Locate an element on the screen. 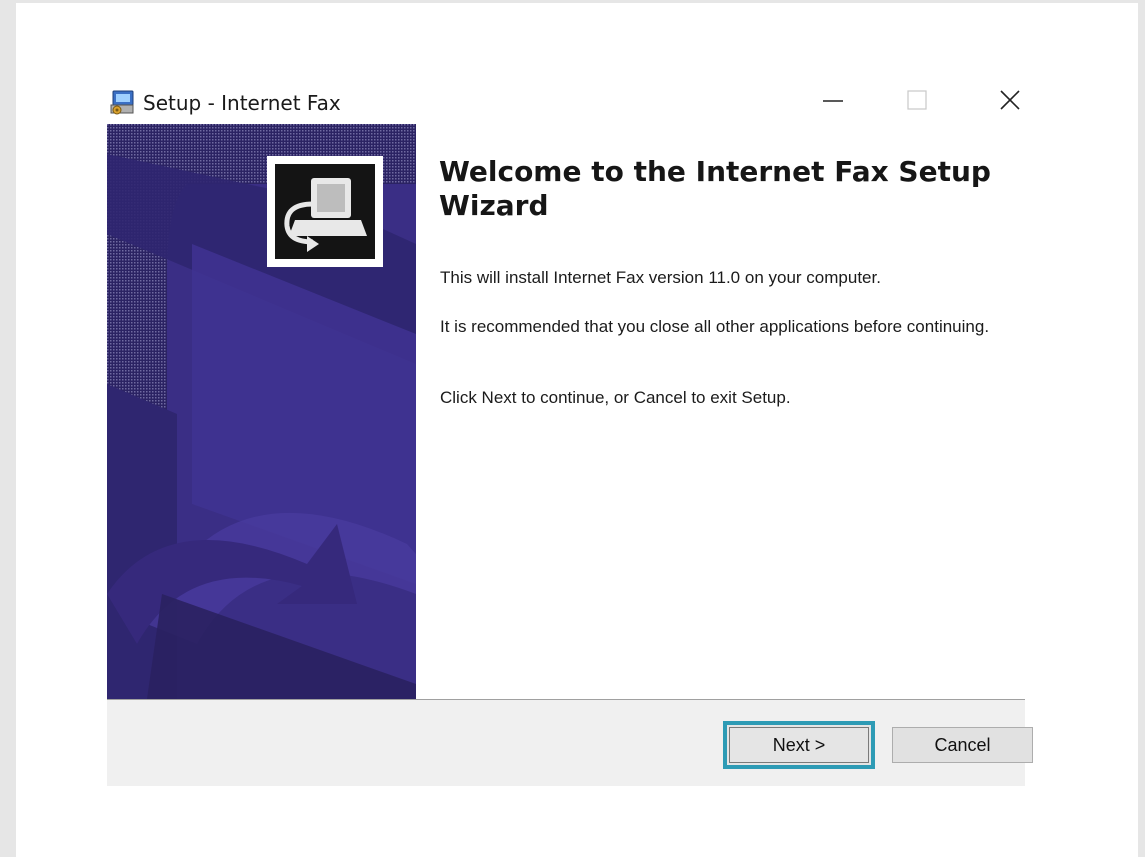  next-button-label: Next > is located at coordinates (799, 745).